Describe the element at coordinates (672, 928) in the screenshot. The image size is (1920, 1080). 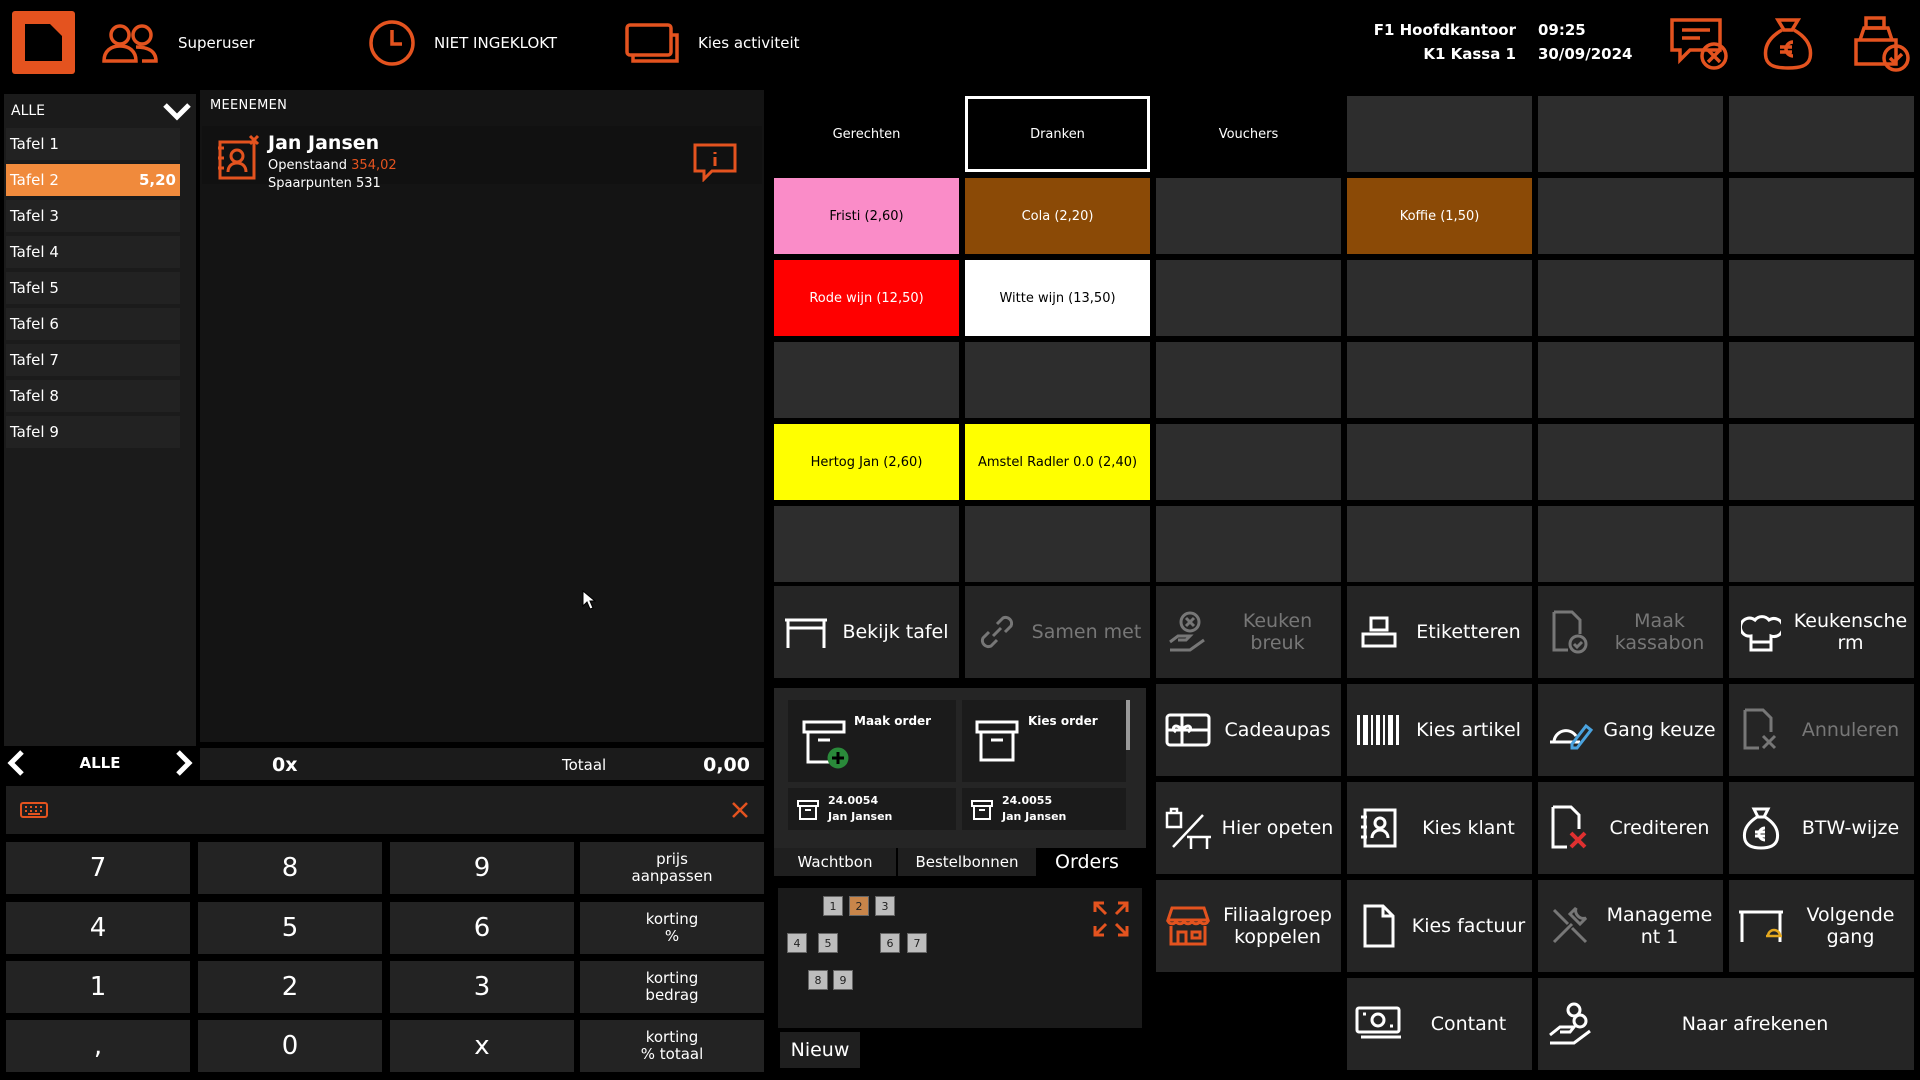
I see `discount-percent-button: korting %` at that location.